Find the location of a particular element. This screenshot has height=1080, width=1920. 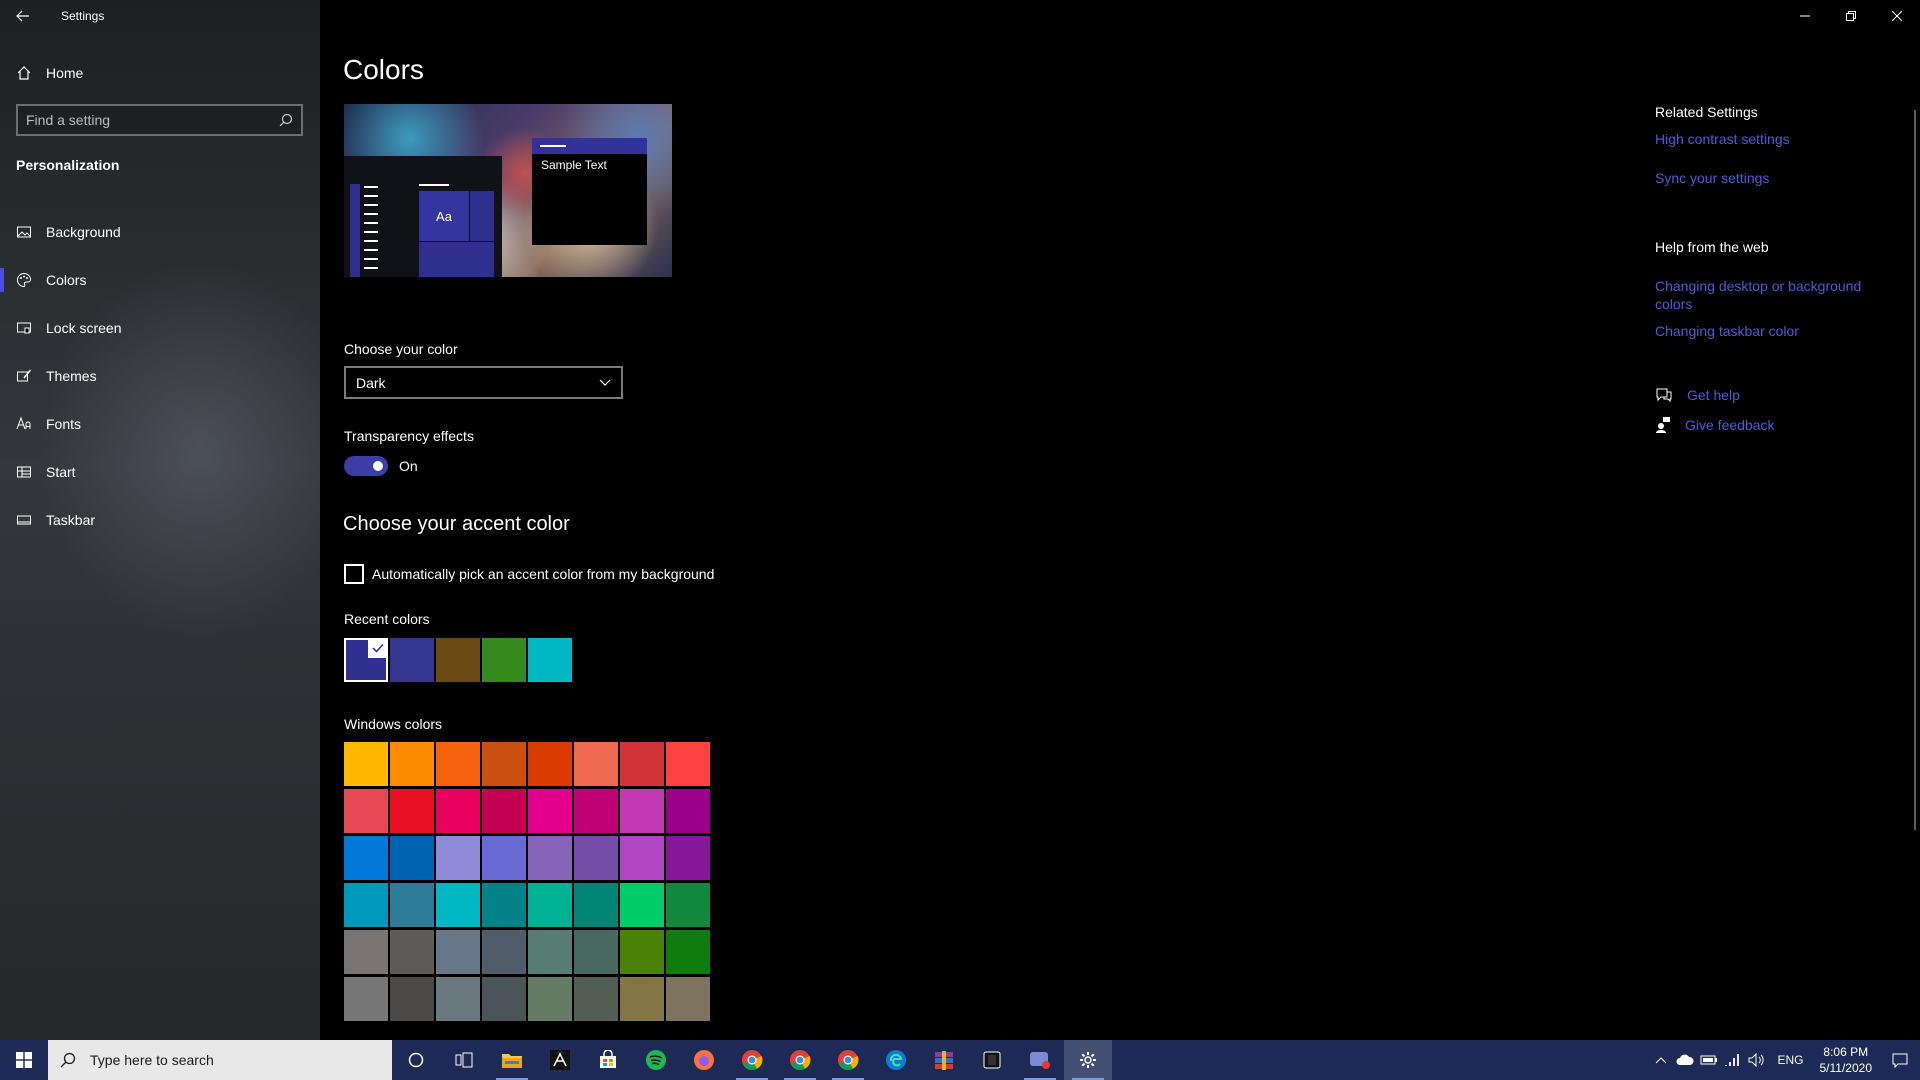

settings-app is located at coordinates (1088, 1060).